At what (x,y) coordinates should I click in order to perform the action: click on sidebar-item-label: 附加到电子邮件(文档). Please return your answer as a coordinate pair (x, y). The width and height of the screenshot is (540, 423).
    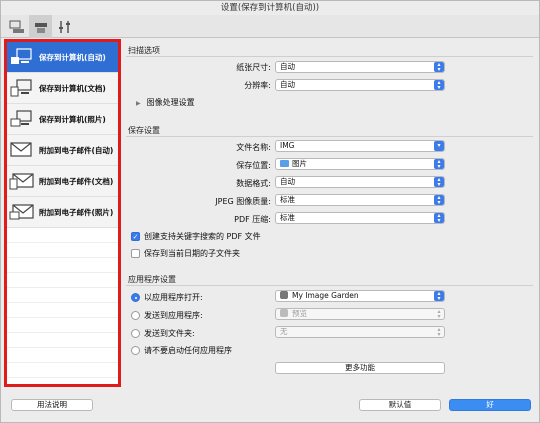
    Looking at the image, I should click on (76, 181).